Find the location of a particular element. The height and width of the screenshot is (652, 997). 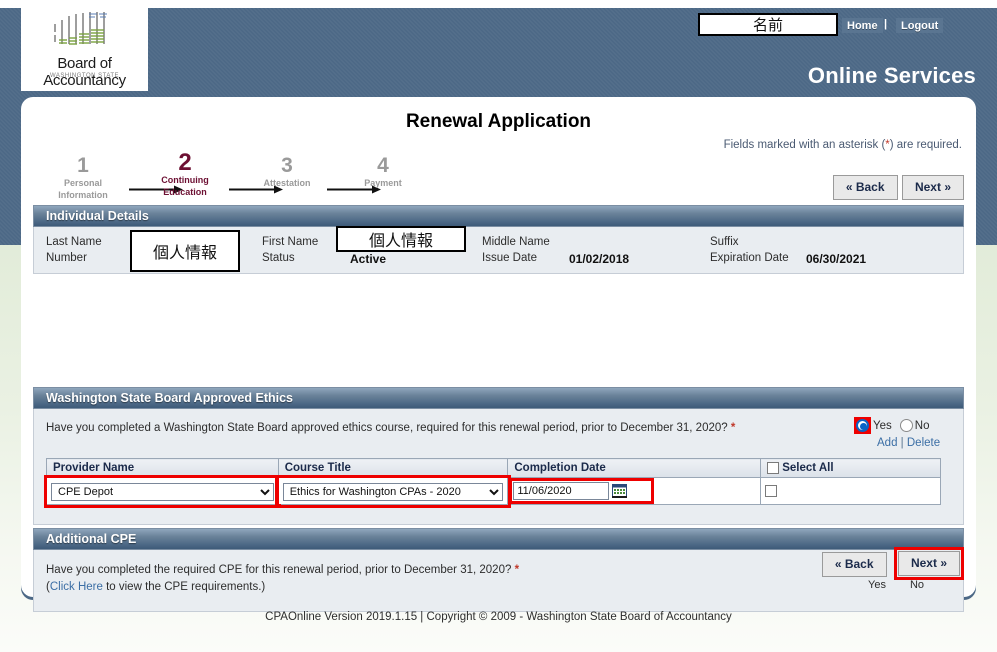

first-name-label: First Name is located at coordinates (290, 242).